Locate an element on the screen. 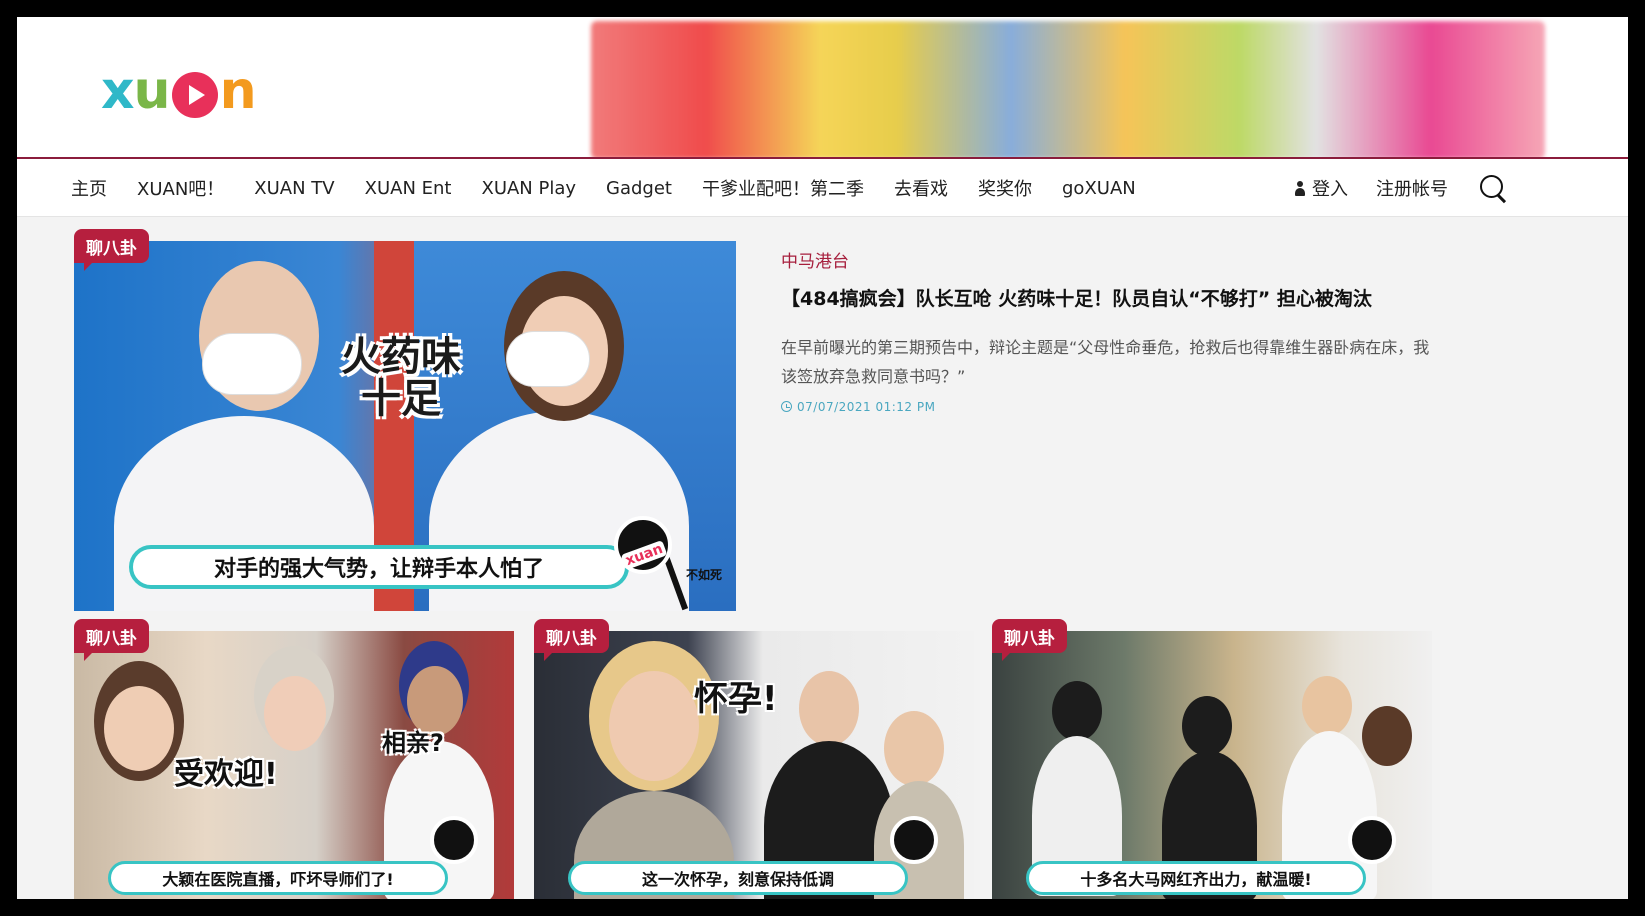 This screenshot has height=916, width=1645. featured-category-tag: 聊八卦 is located at coordinates (111, 250).